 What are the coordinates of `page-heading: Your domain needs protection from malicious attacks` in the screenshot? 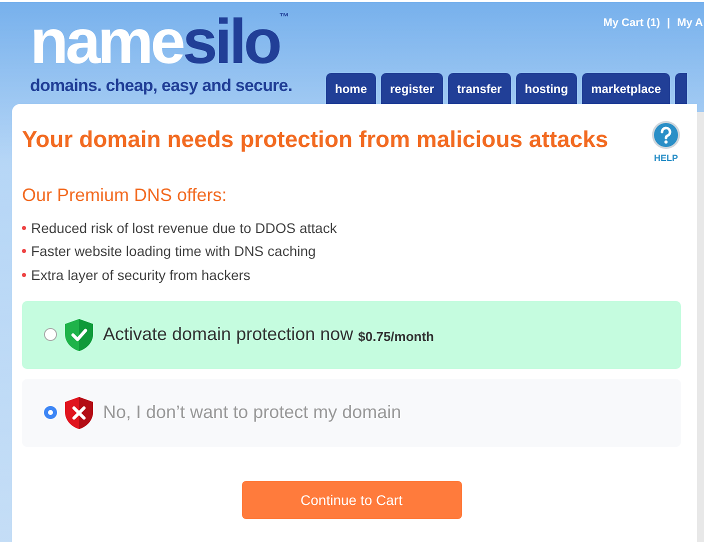 It's located at (315, 140).